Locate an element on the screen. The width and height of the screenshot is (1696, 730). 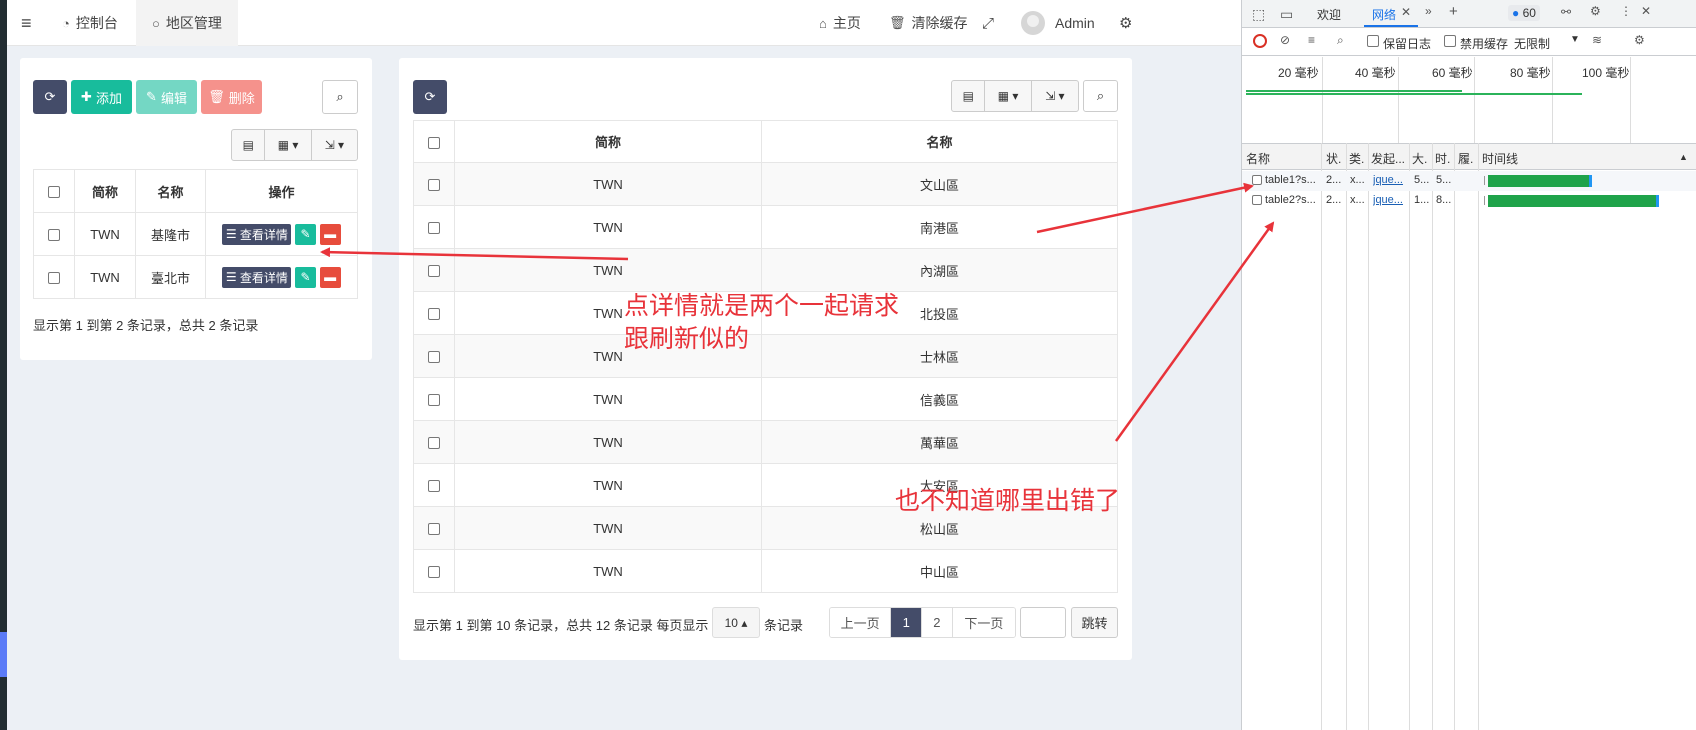
col-status: 状. is located at coordinates (1333, 158).